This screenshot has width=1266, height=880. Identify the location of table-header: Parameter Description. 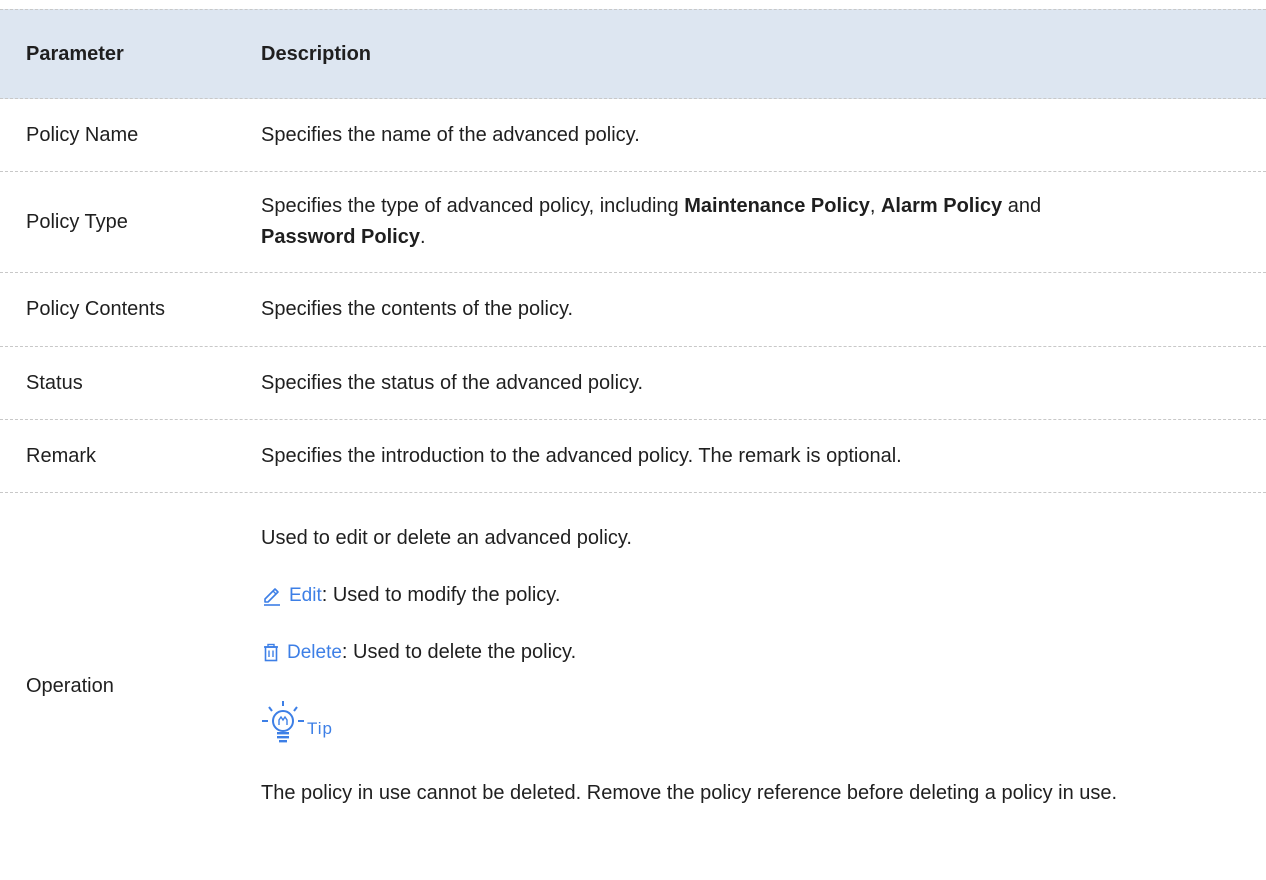
(633, 54).